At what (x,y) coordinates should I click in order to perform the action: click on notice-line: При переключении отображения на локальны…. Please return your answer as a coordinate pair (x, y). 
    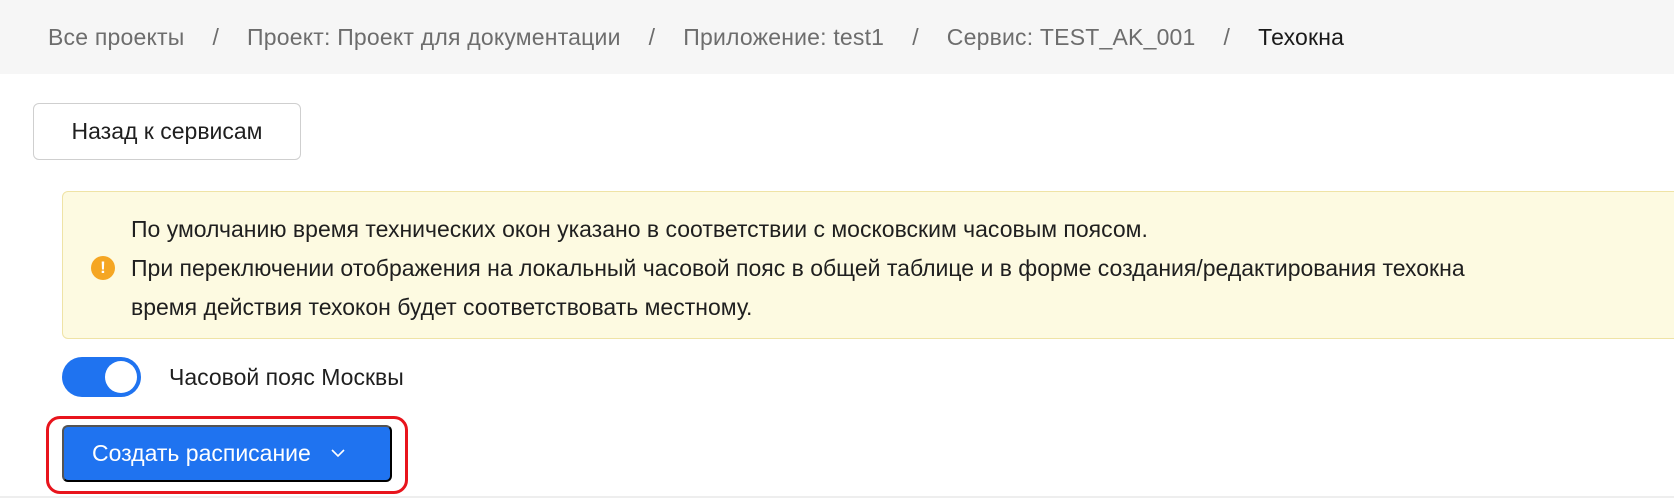
    Looking at the image, I should click on (798, 268).